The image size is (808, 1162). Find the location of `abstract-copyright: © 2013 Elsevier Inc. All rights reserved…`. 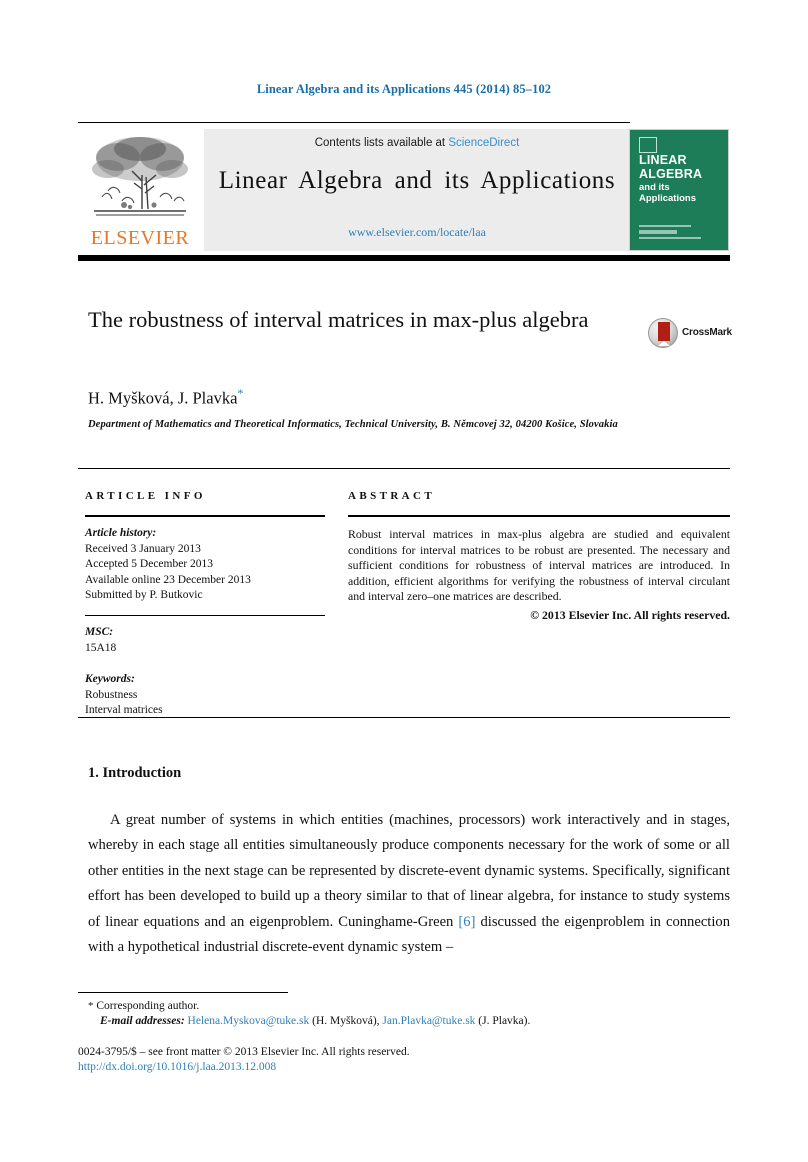

abstract-copyright: © 2013 Elsevier Inc. All rights reserved… is located at coordinates (630, 614).